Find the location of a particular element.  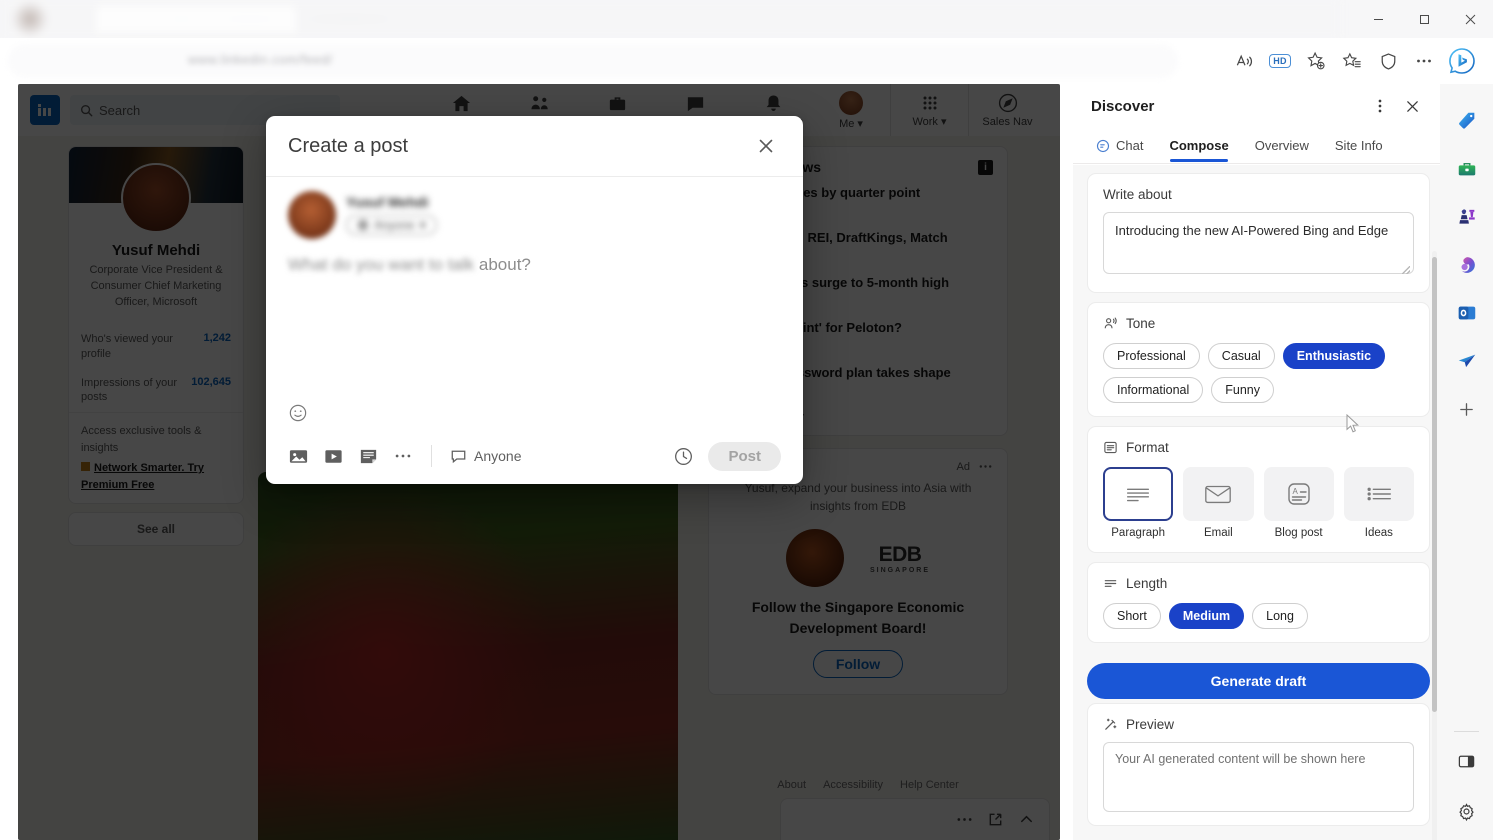

tone-chip-professional: Professional is located at coordinates (1151, 356).